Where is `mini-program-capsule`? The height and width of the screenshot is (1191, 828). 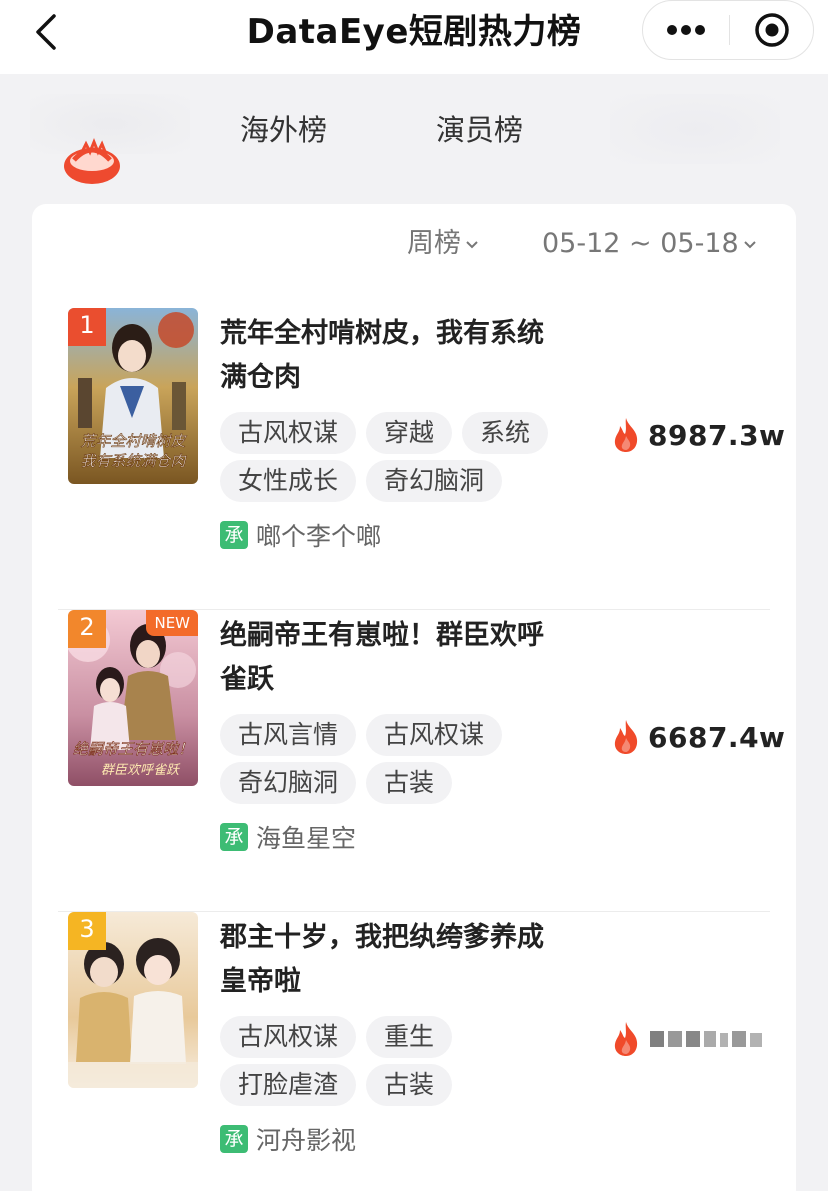 mini-program-capsule is located at coordinates (728, 30).